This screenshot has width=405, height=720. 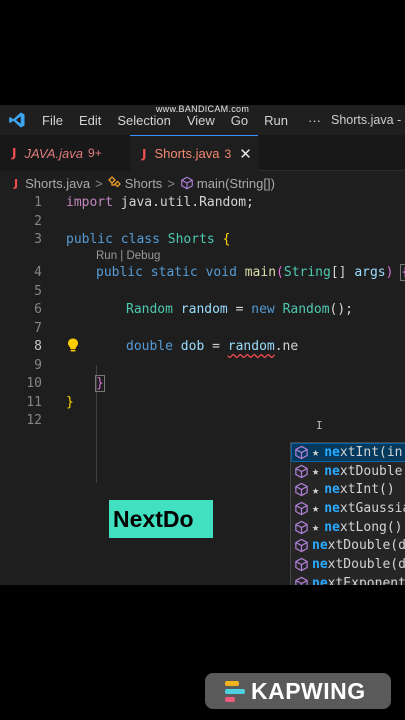 I want to click on breadcrumb-method: main(String[]), so click(x=236, y=183).